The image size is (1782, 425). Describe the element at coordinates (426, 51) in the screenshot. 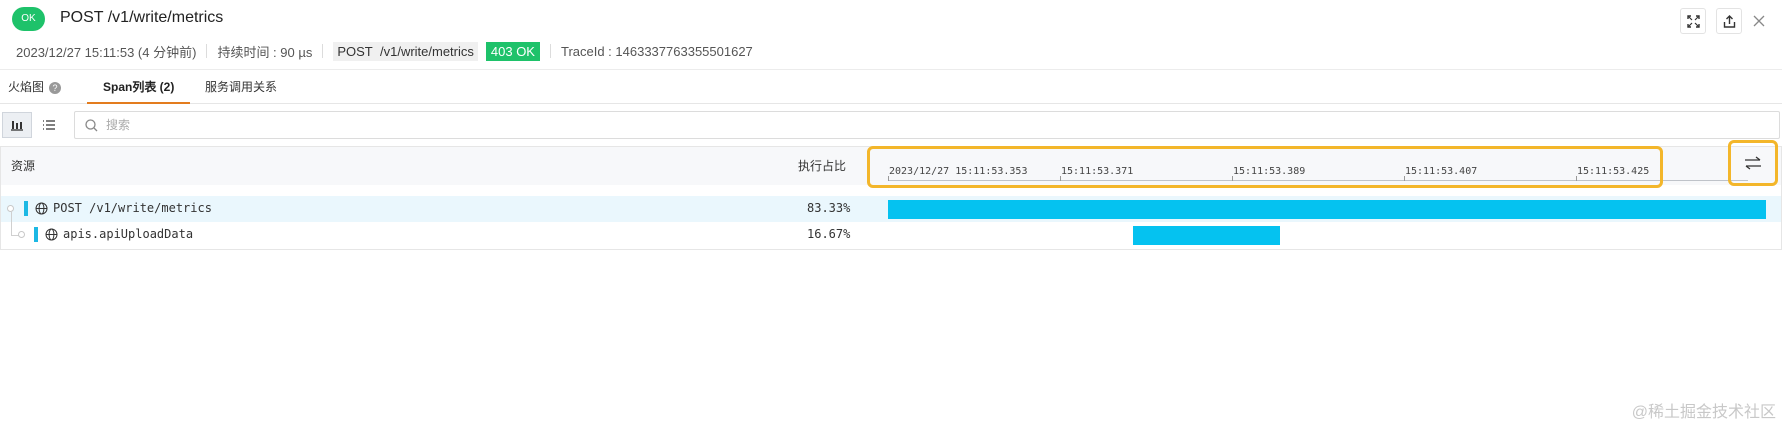

I see `request-path: /v1/write/metrics` at that location.